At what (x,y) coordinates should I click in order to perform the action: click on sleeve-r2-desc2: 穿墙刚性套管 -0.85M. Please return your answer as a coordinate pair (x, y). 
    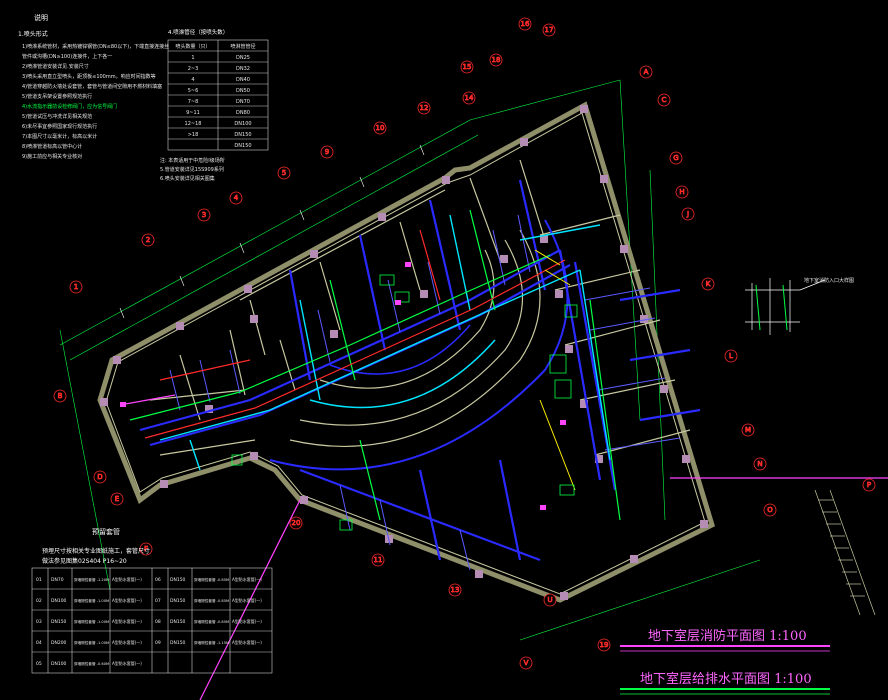
    Looking at the image, I should click on (211, 600).